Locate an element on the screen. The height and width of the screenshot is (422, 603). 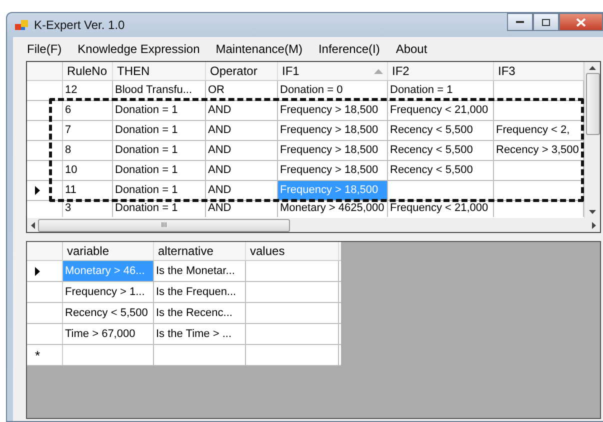
menu-item: About is located at coordinates (412, 49).